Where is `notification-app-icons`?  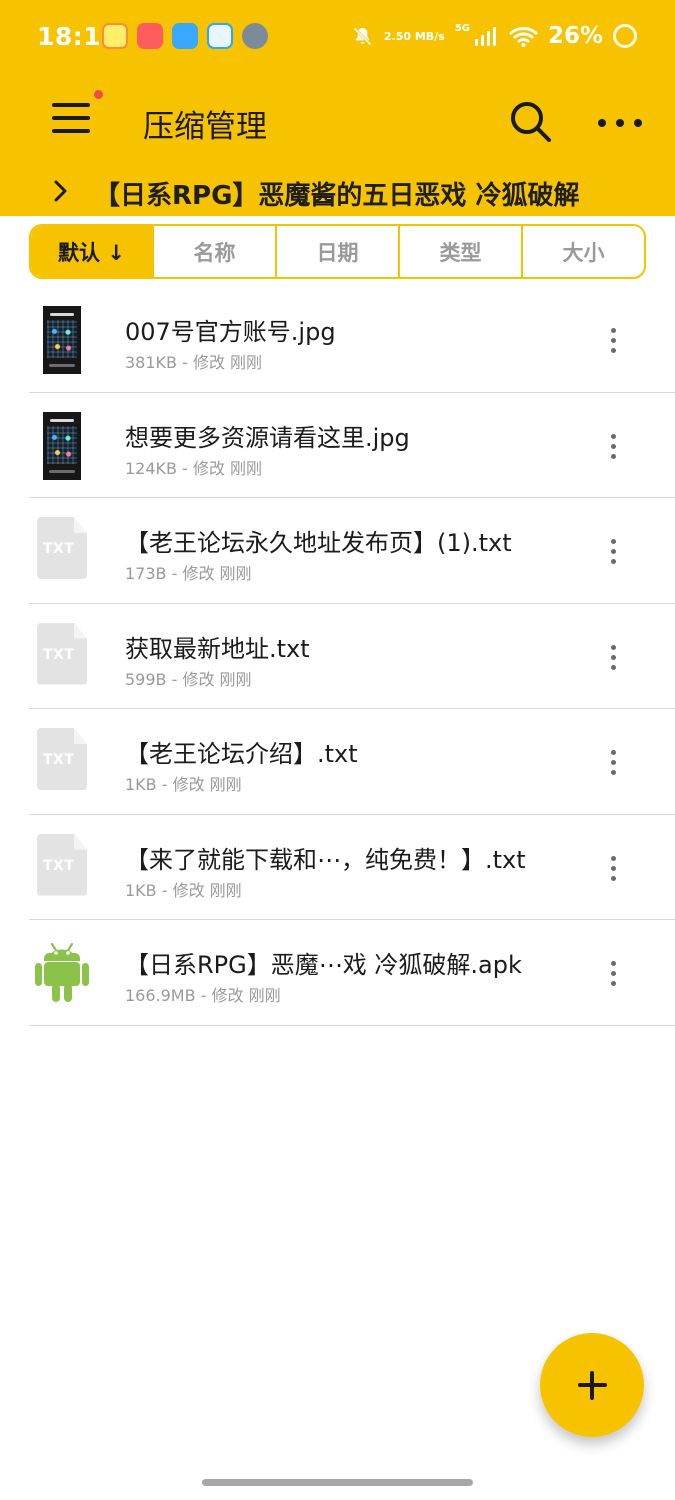
notification-app-icons is located at coordinates (185, 36).